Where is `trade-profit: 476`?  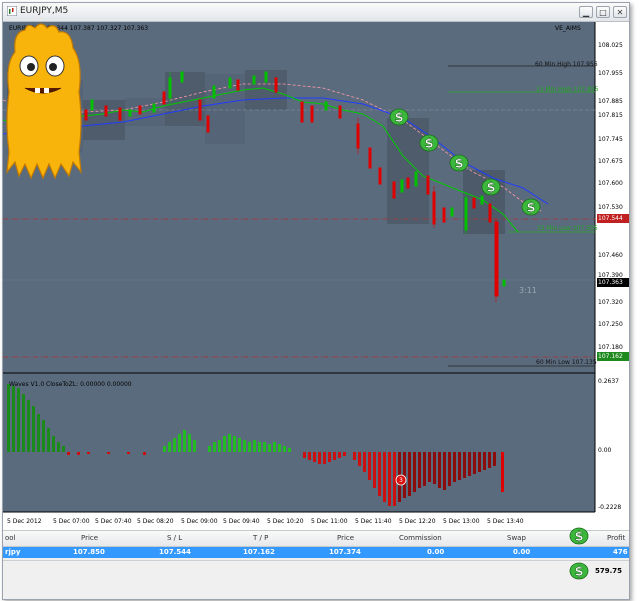 trade-profit: 476 is located at coordinates (620, 552).